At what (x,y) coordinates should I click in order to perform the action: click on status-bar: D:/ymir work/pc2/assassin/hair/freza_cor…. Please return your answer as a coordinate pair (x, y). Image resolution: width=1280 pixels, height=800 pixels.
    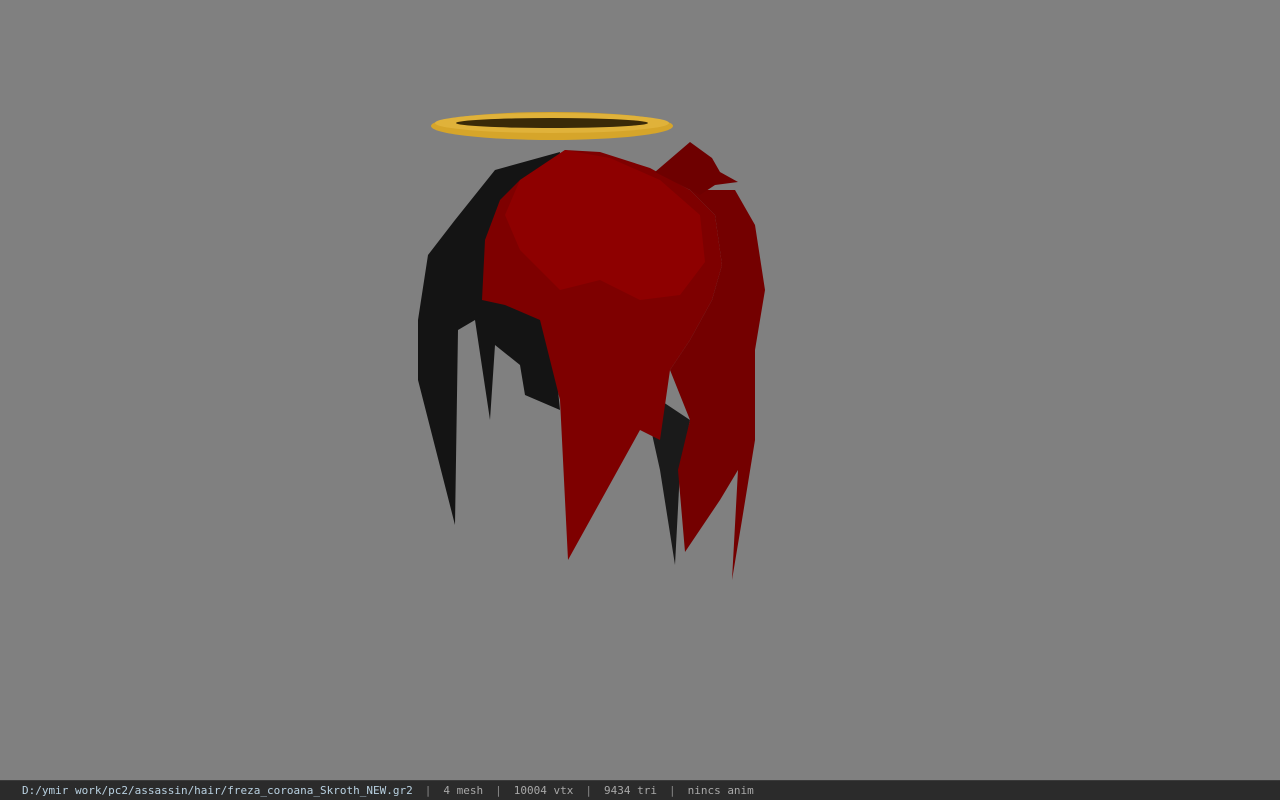
    Looking at the image, I should click on (640, 790).